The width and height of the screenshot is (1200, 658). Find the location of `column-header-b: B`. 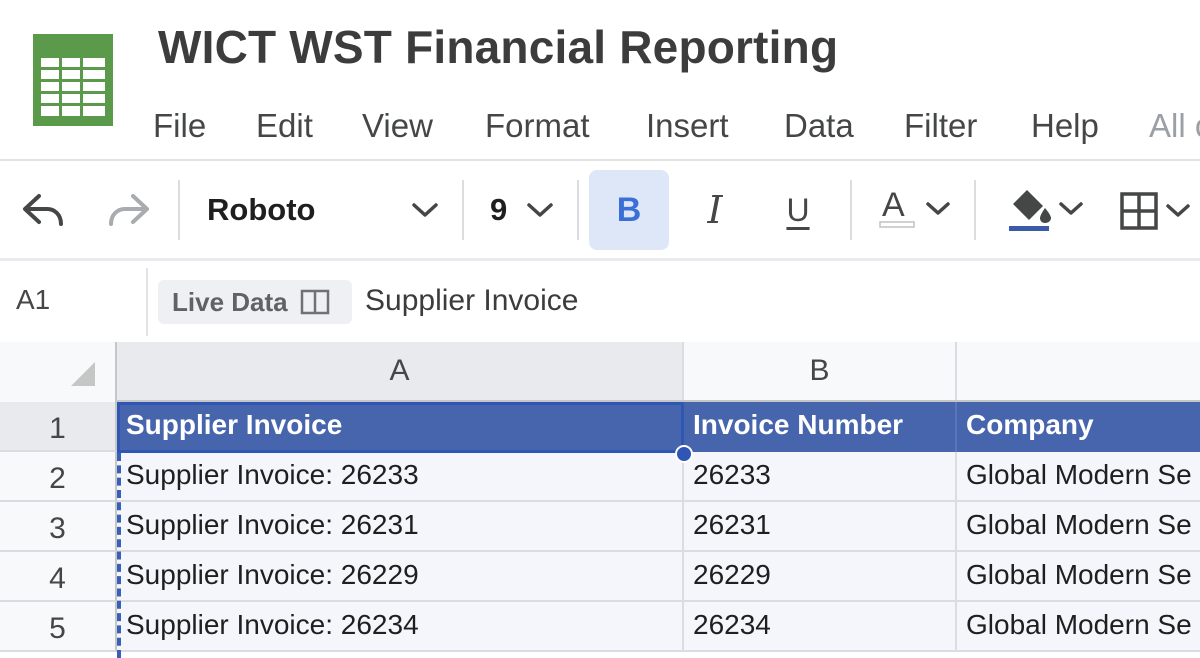

column-header-b: B is located at coordinates (820, 371).